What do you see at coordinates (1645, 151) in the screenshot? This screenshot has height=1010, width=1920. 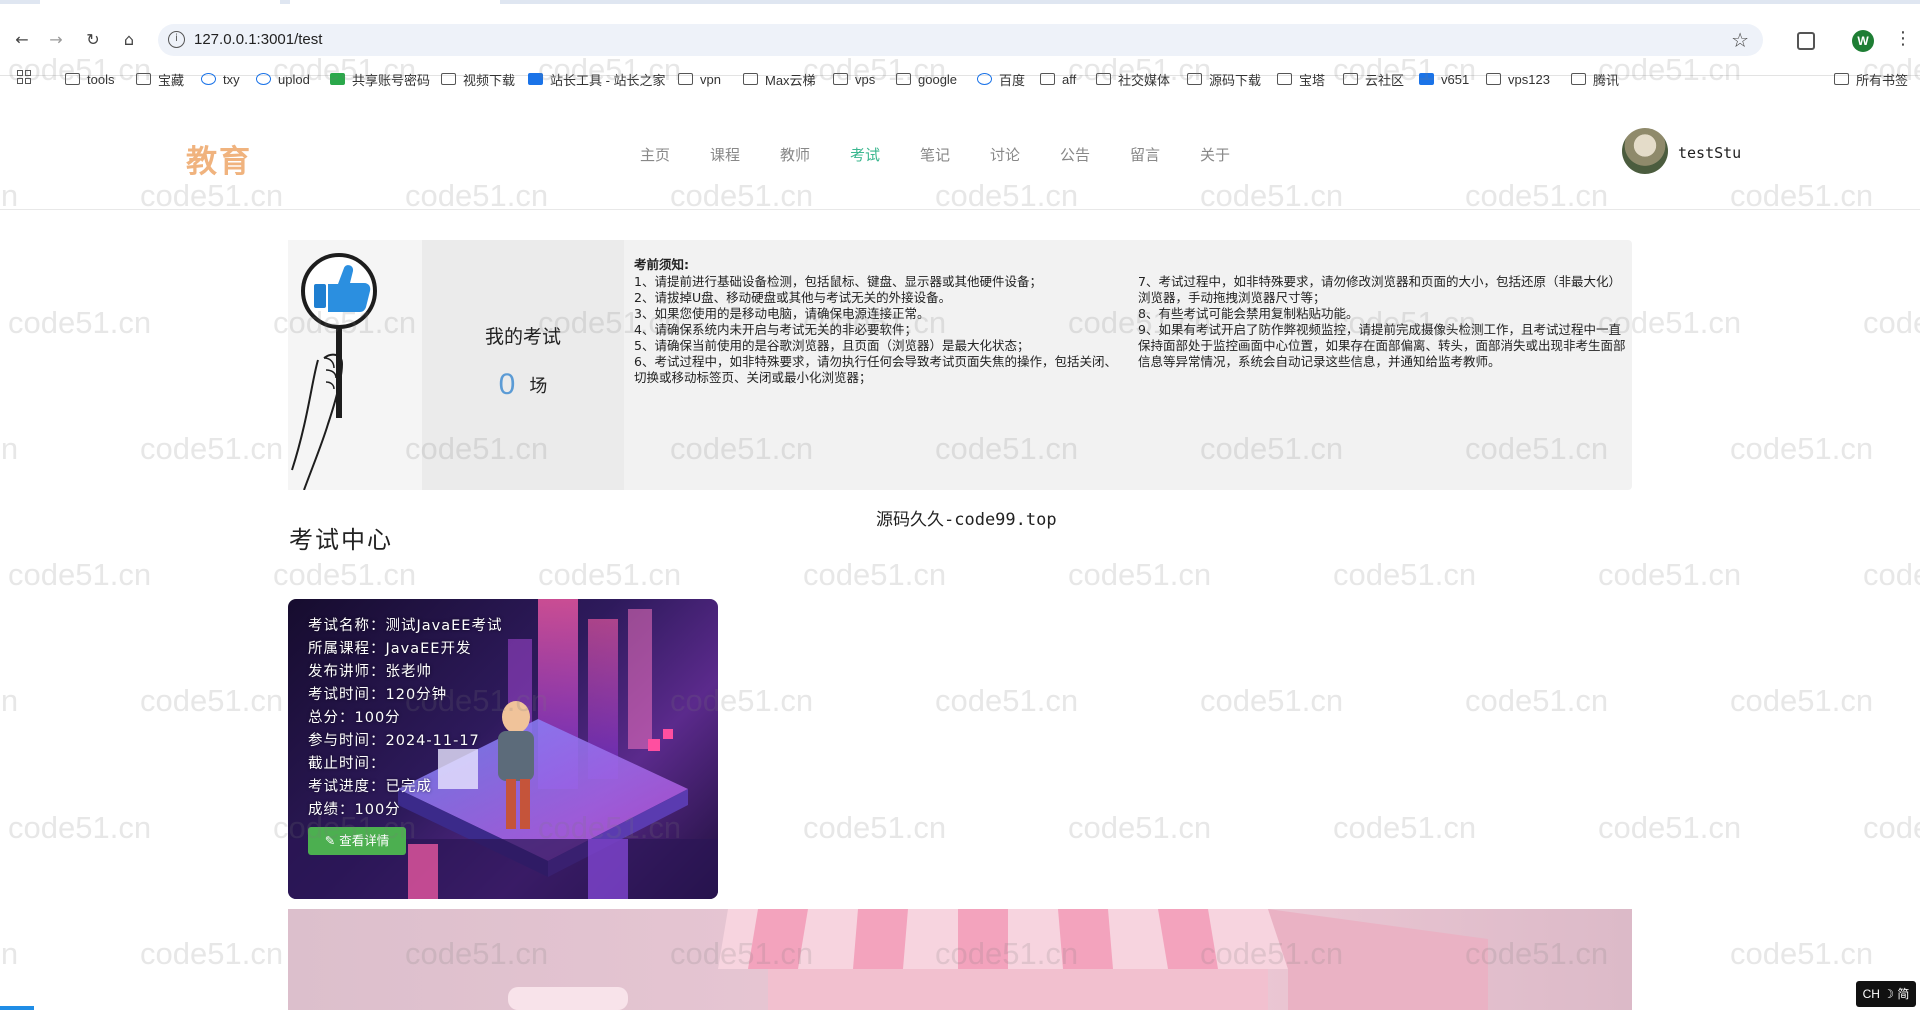 I see `user-avatar` at bounding box center [1645, 151].